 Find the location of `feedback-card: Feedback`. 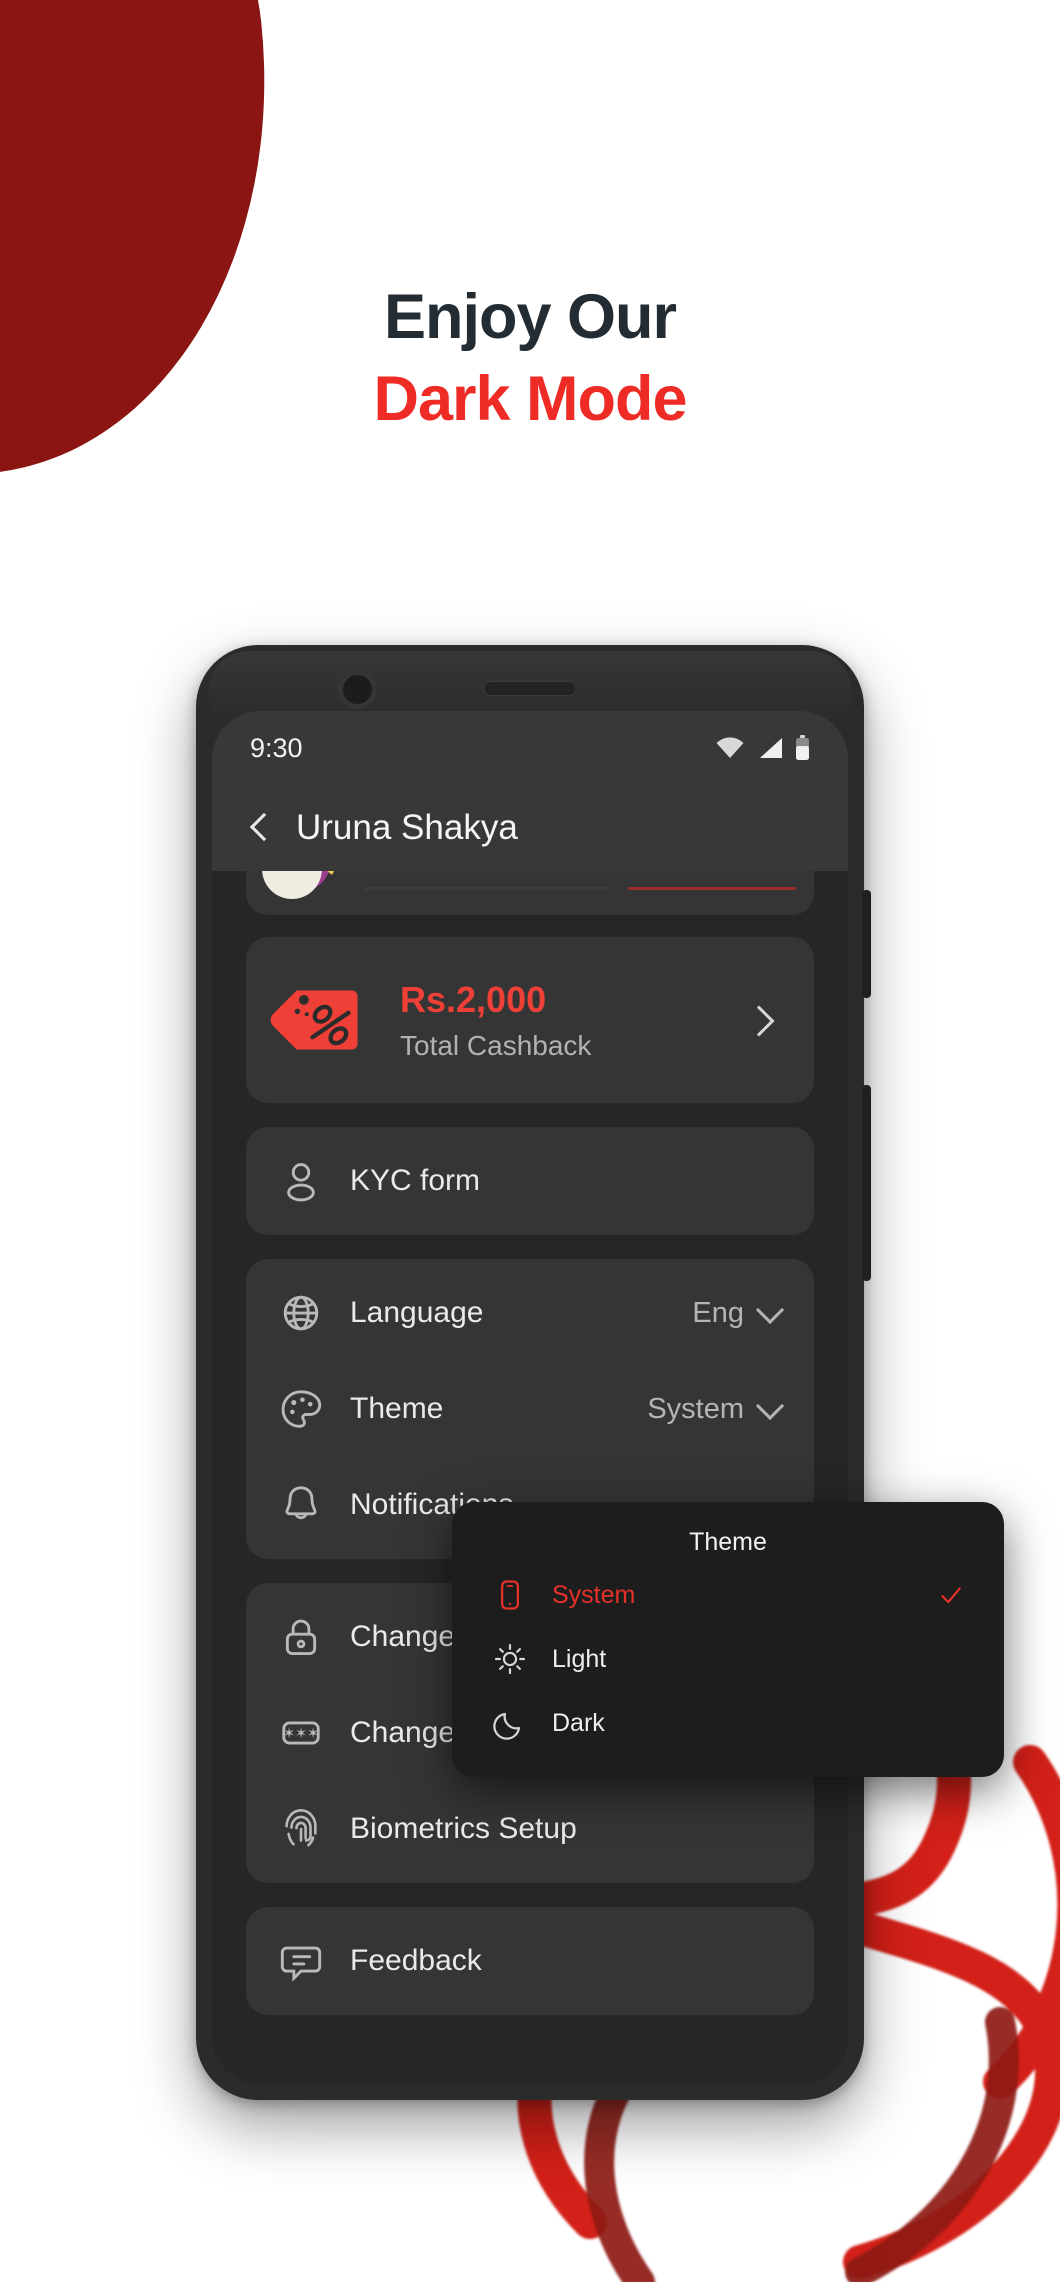

feedback-card: Feedback is located at coordinates (530, 1961).